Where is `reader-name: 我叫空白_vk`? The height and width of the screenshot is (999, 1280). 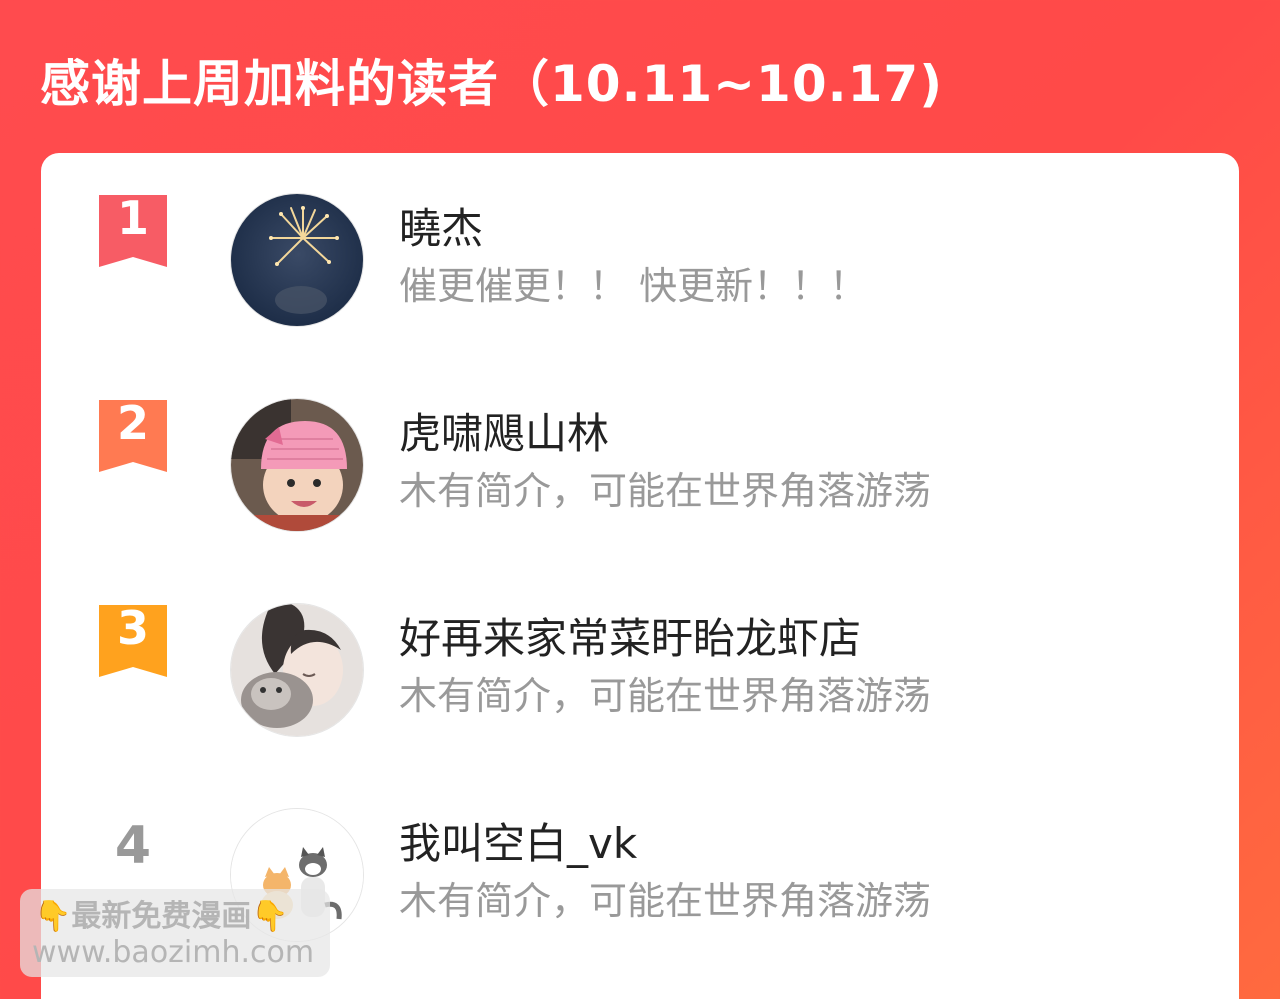 reader-name: 我叫空白_vk is located at coordinates (518, 844).